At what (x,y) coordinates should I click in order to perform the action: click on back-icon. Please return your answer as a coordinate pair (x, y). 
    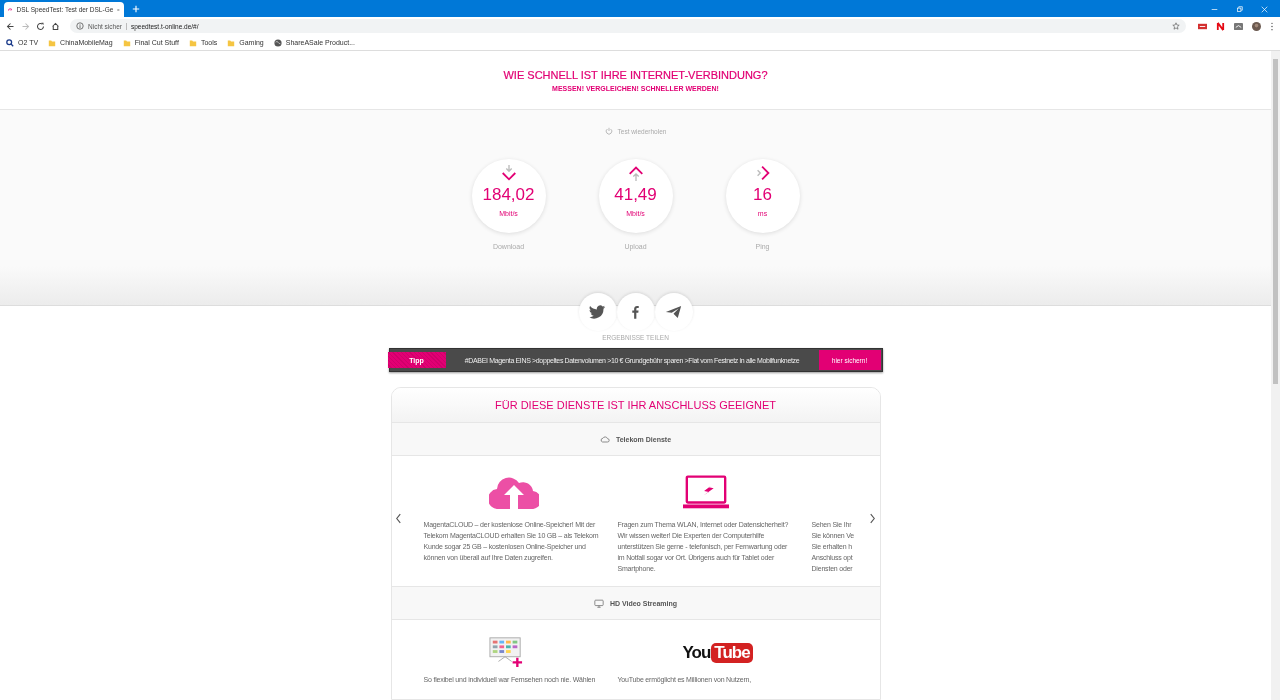
    Looking at the image, I should click on (10, 26).